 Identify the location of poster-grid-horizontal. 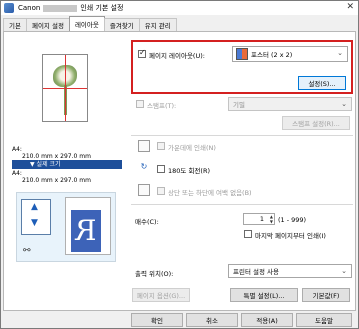
(65, 88).